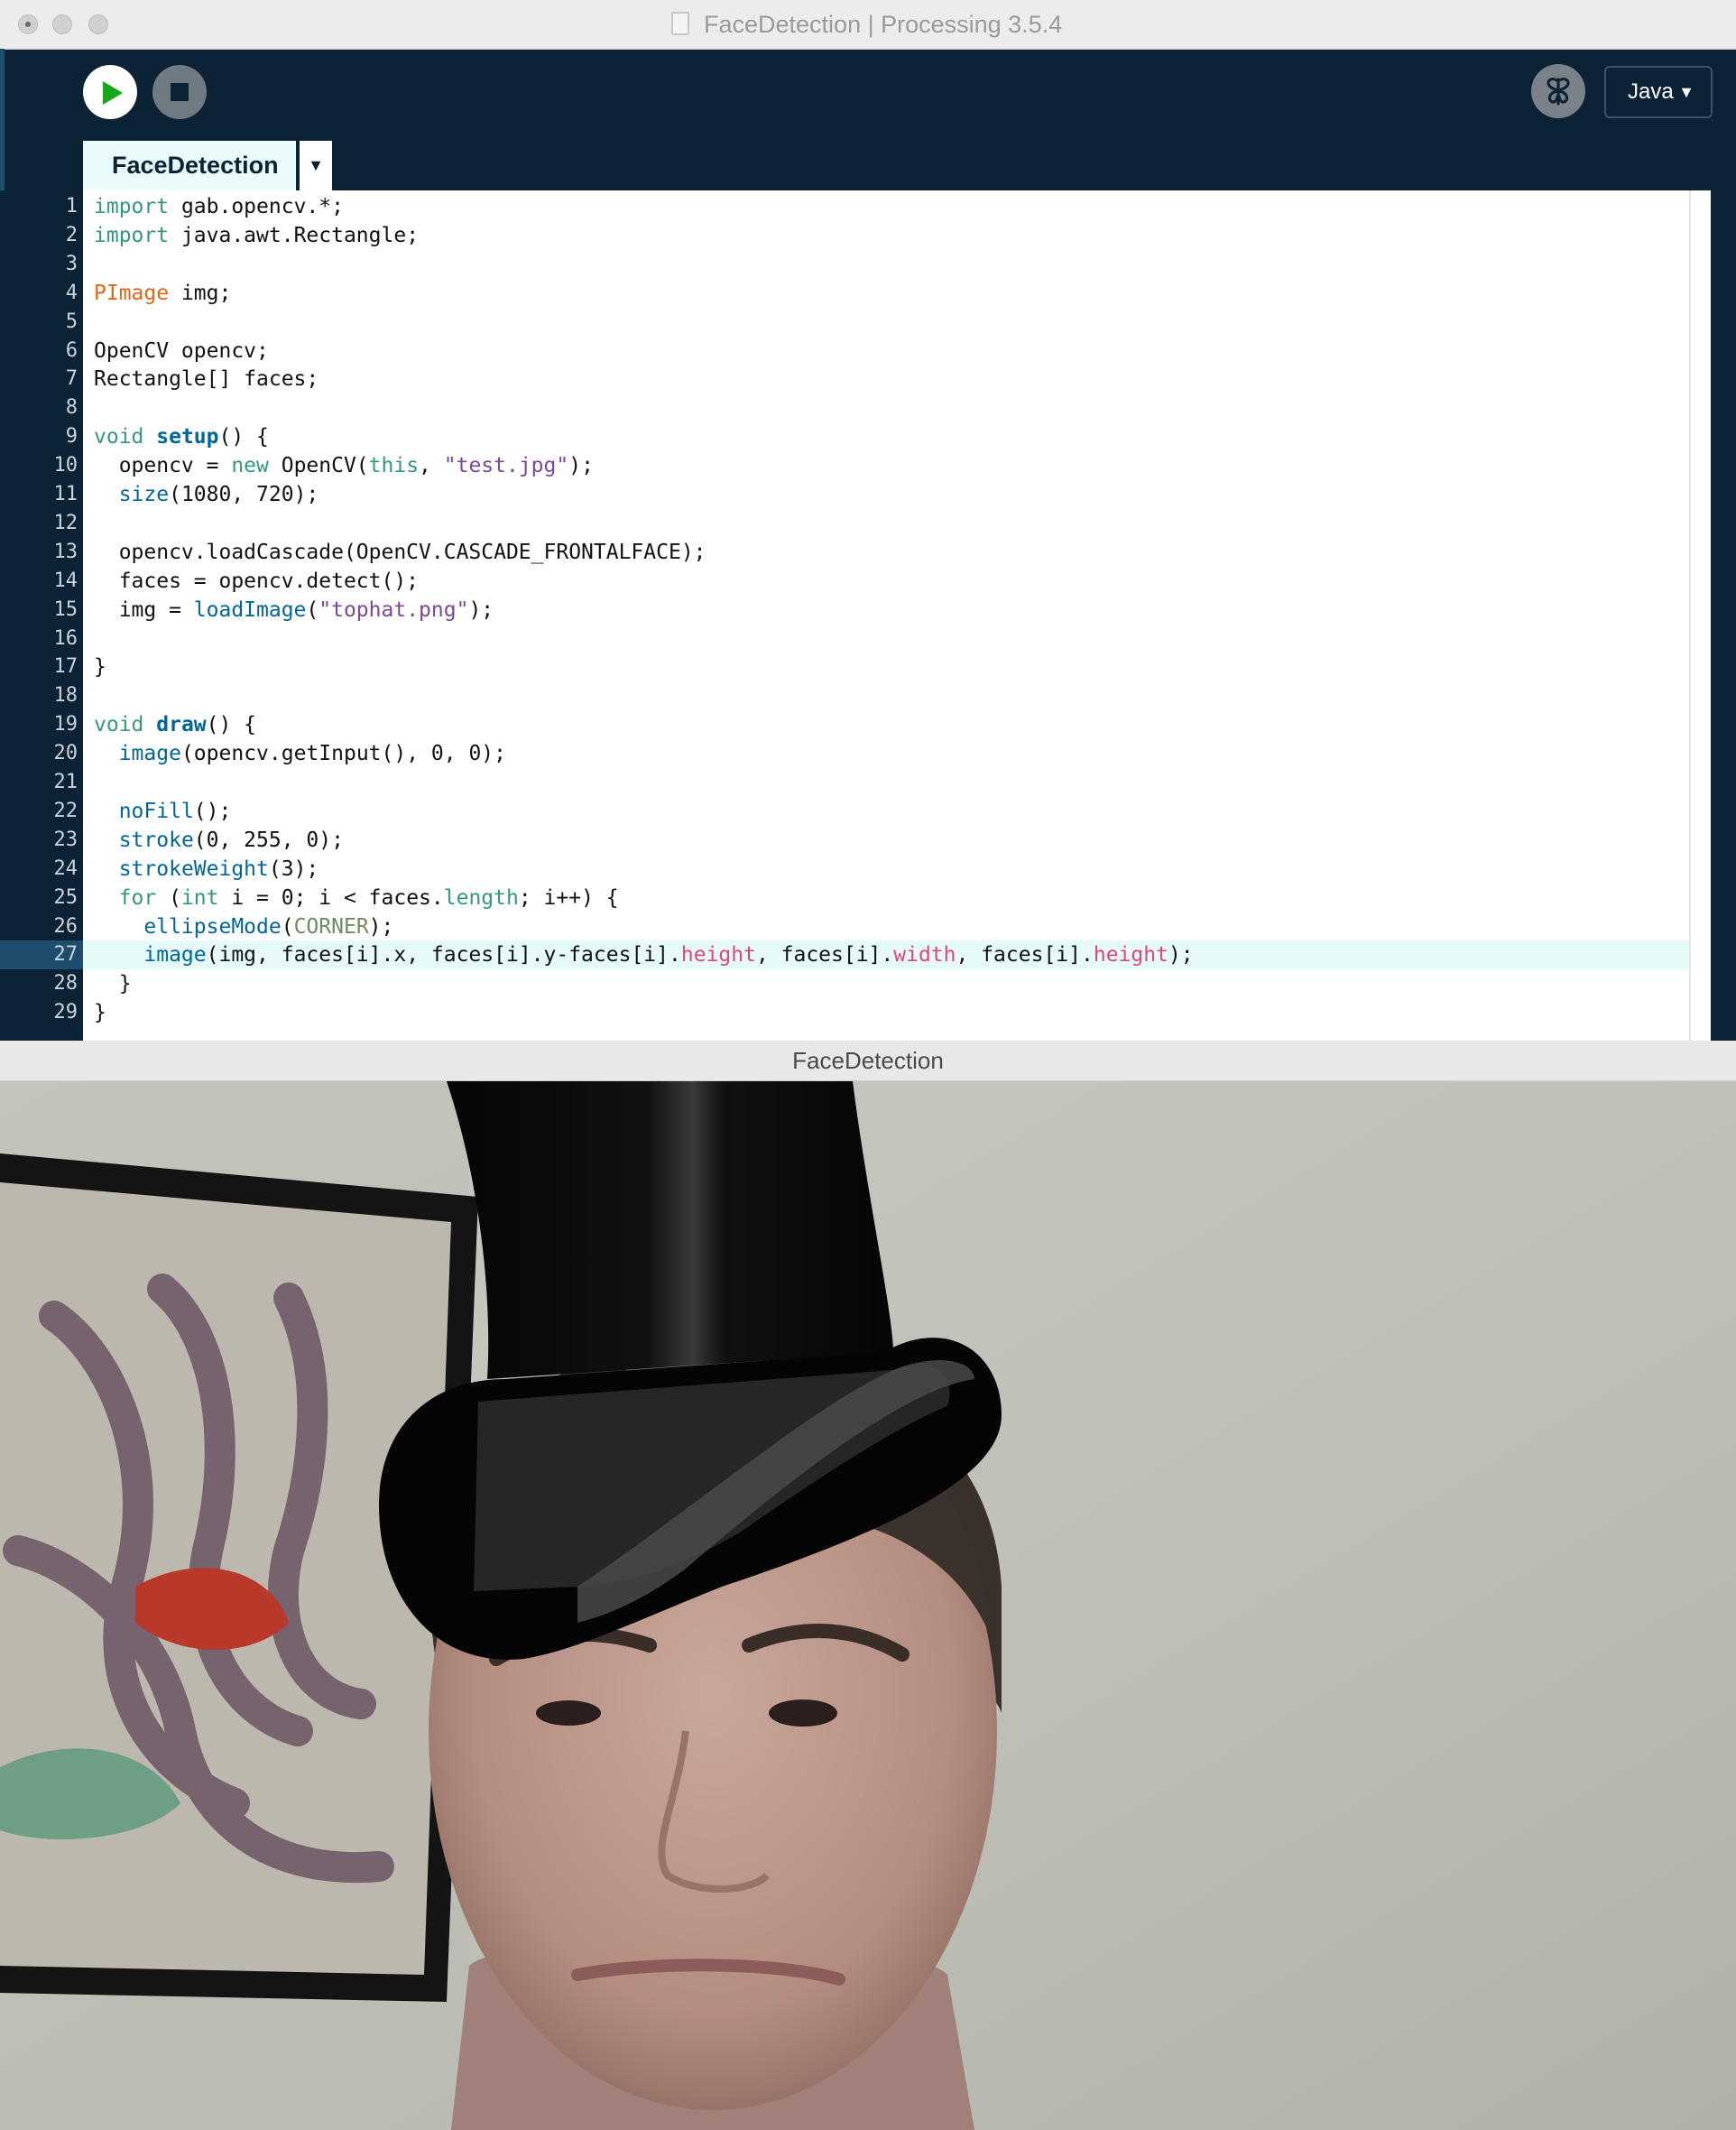 Image resolution: width=1736 pixels, height=2130 pixels. I want to click on code-text: opencv = new OpenCV(this, "test.jpg");, so click(344, 466).